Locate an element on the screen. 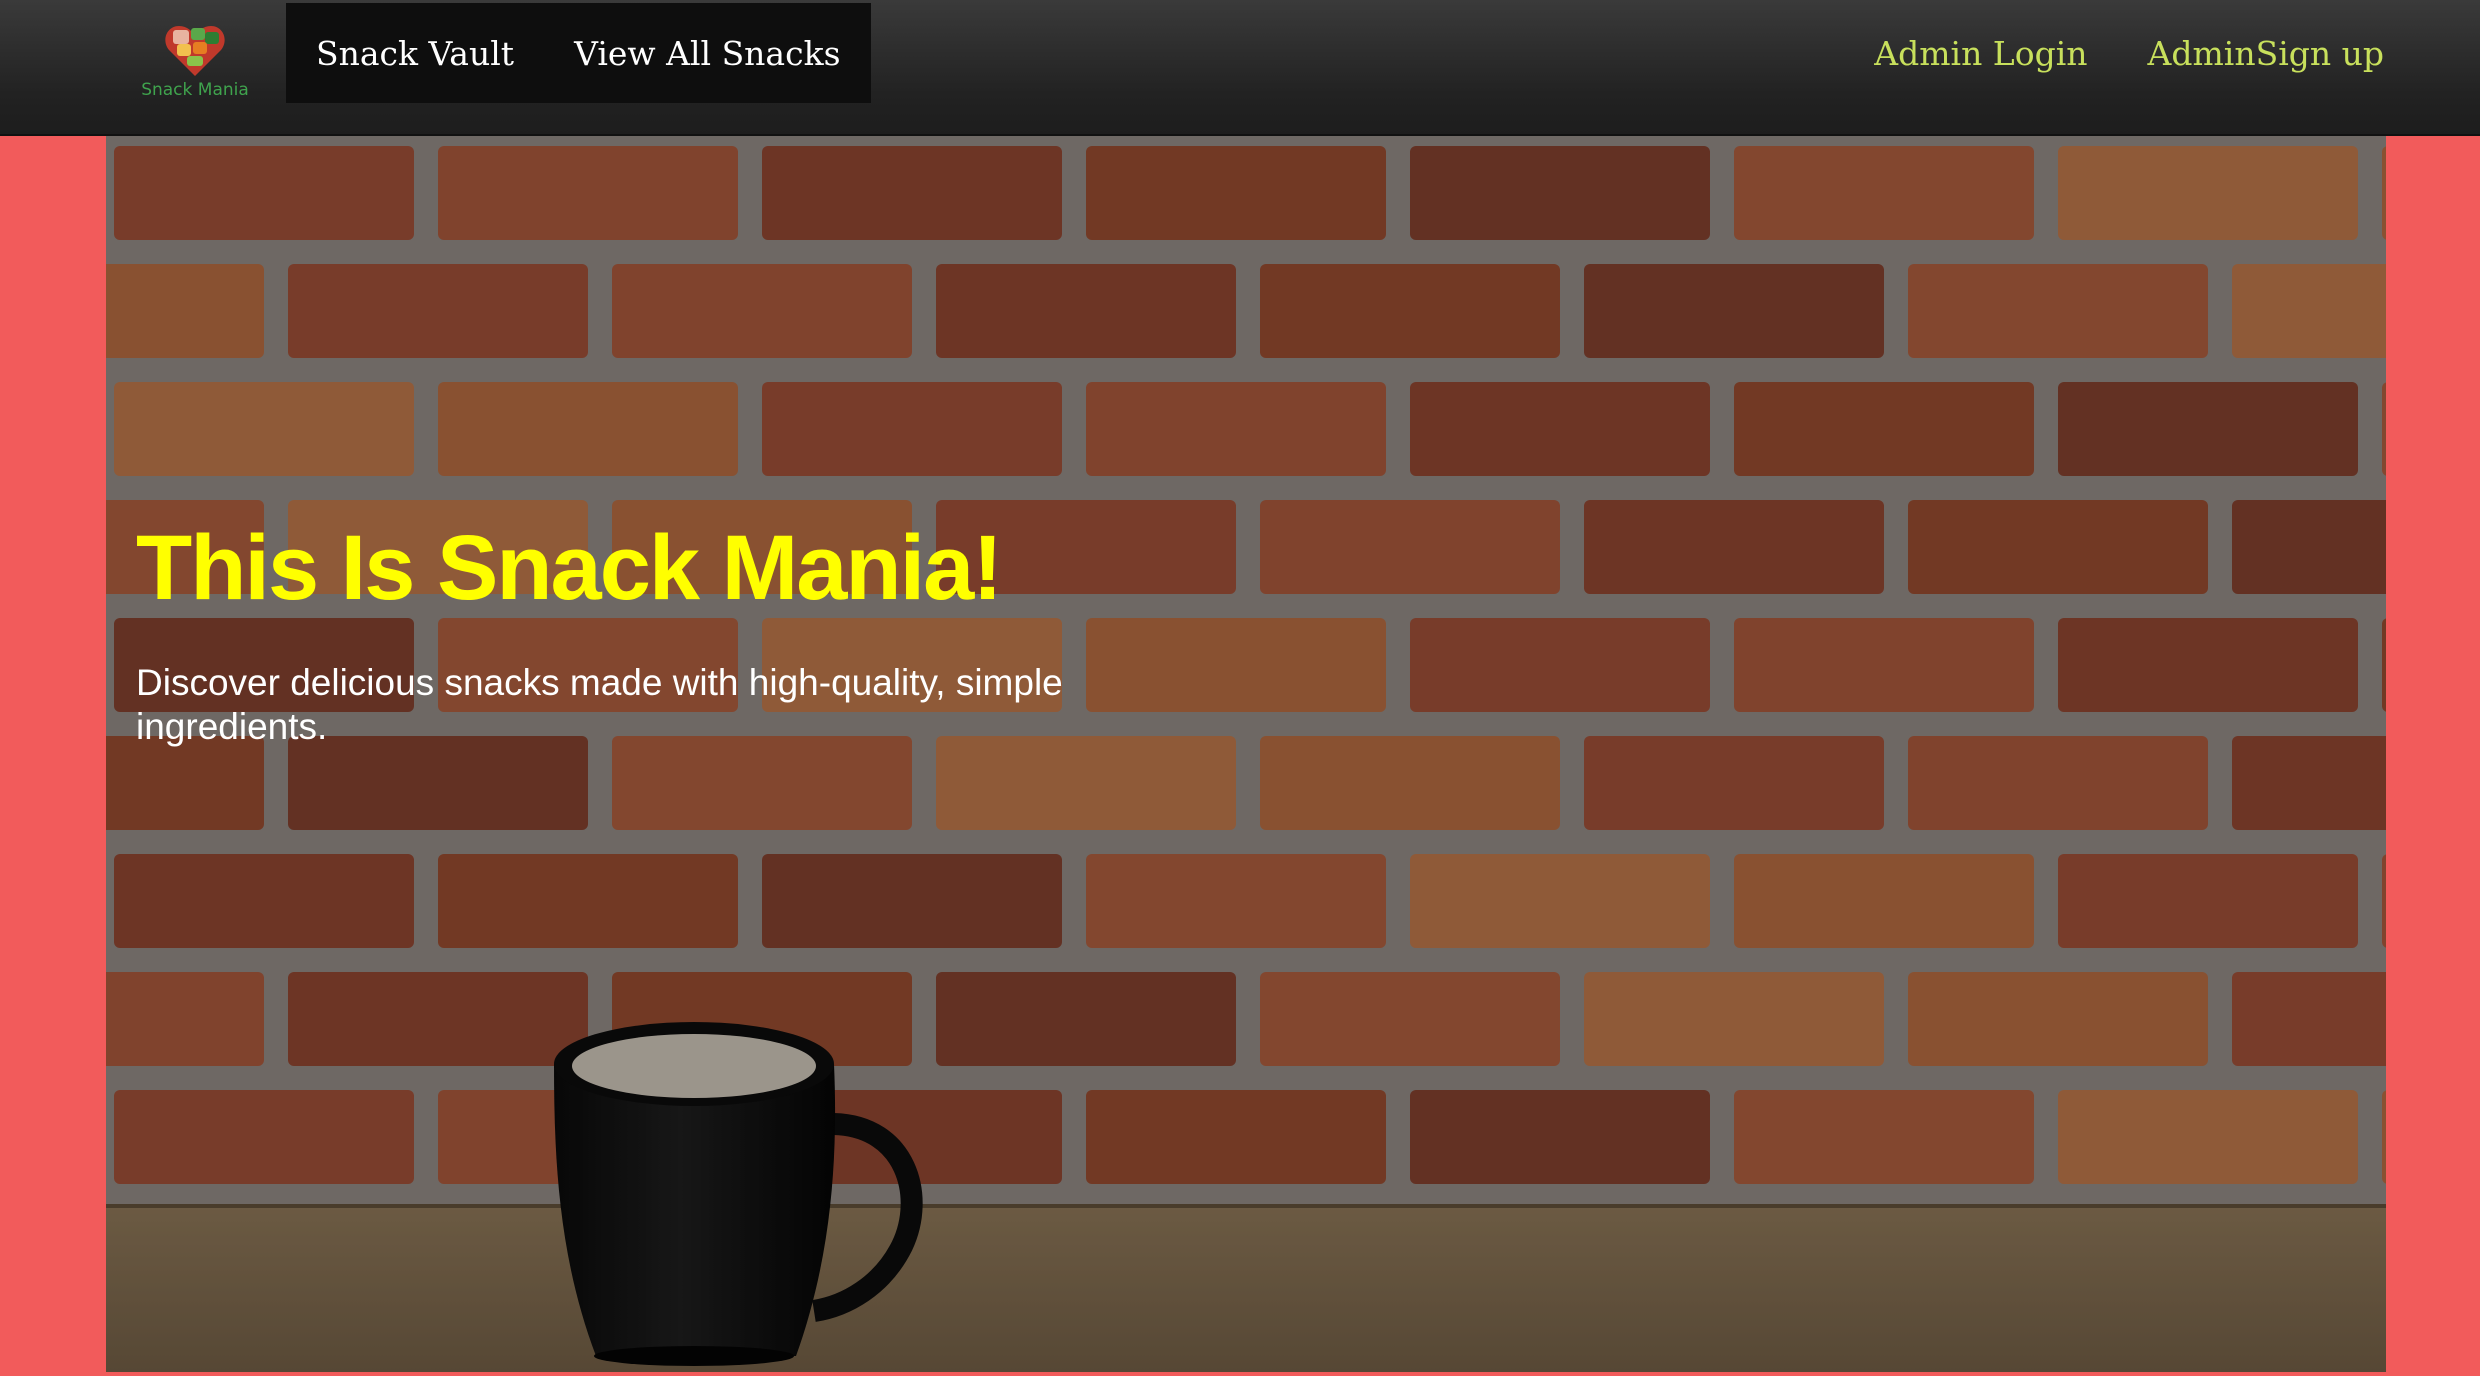 The height and width of the screenshot is (1376, 2480). brand-logo-link: Snack Mania is located at coordinates (195, 68).